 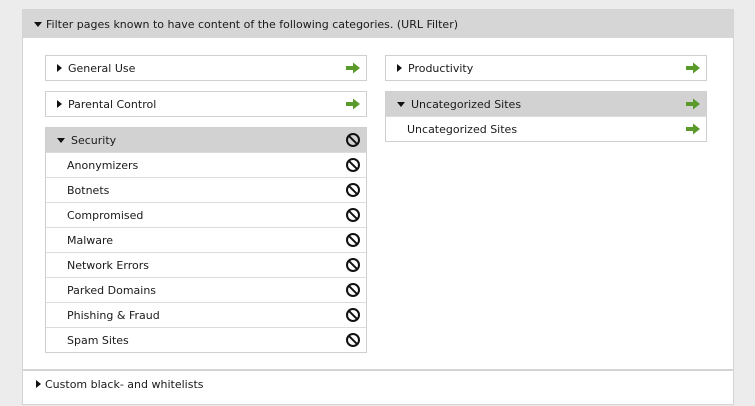 I want to click on subcategory-label: Phishing & Fraud, so click(x=113, y=315).